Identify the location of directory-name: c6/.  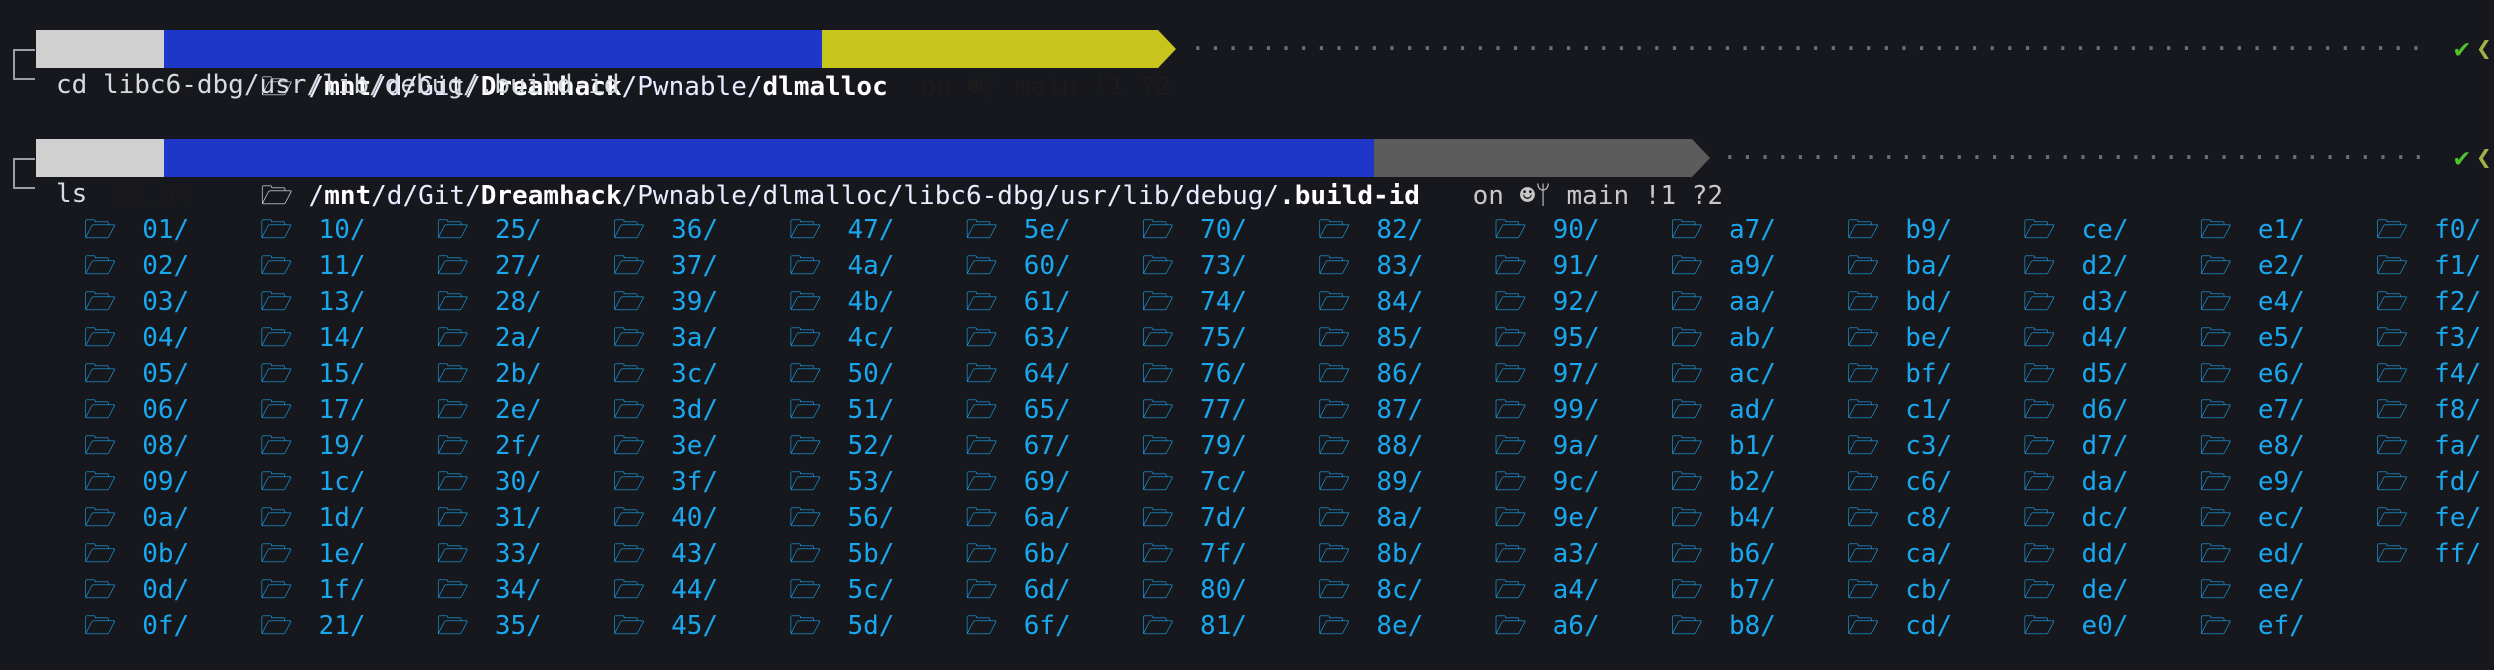
(1929, 482).